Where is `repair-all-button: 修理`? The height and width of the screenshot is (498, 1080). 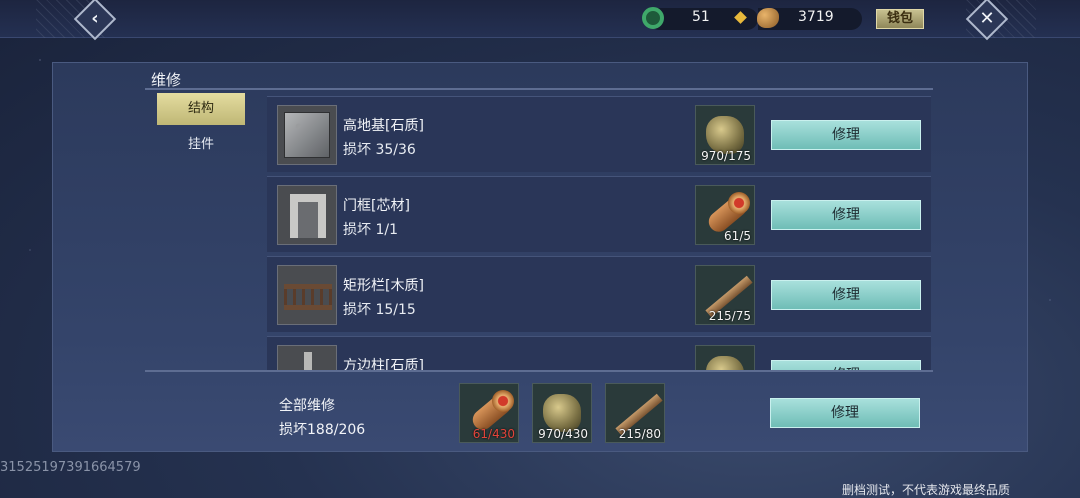
repair-all-button: 修理 is located at coordinates (845, 413).